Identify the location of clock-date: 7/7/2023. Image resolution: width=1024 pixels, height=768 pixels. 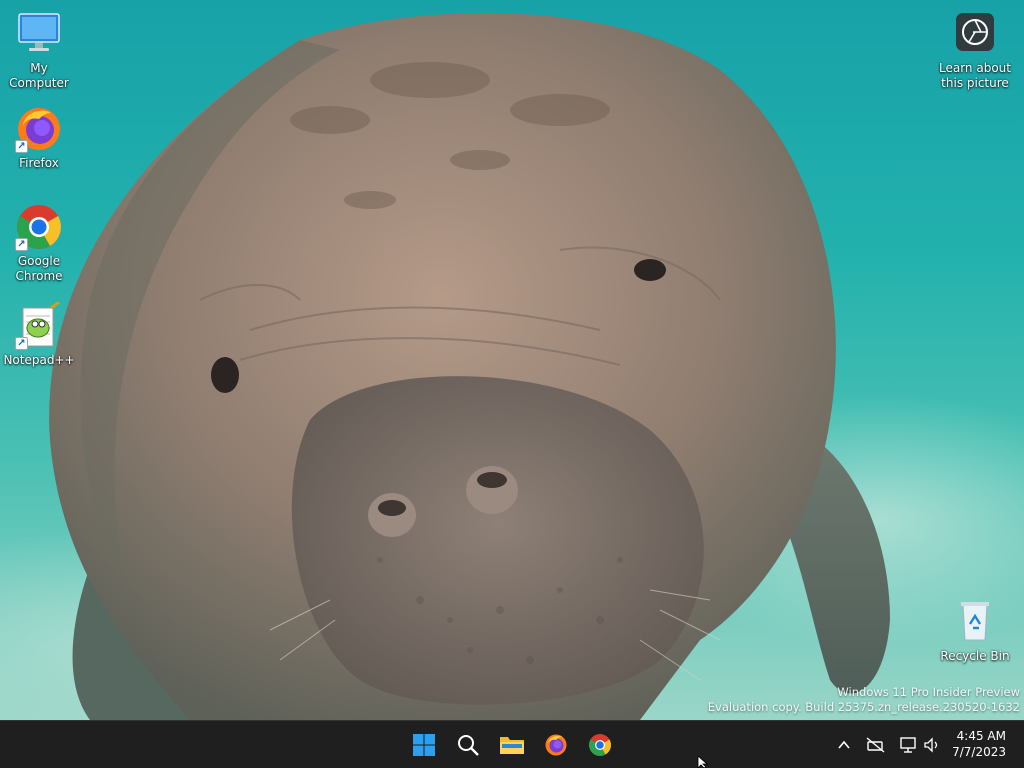
(979, 752).